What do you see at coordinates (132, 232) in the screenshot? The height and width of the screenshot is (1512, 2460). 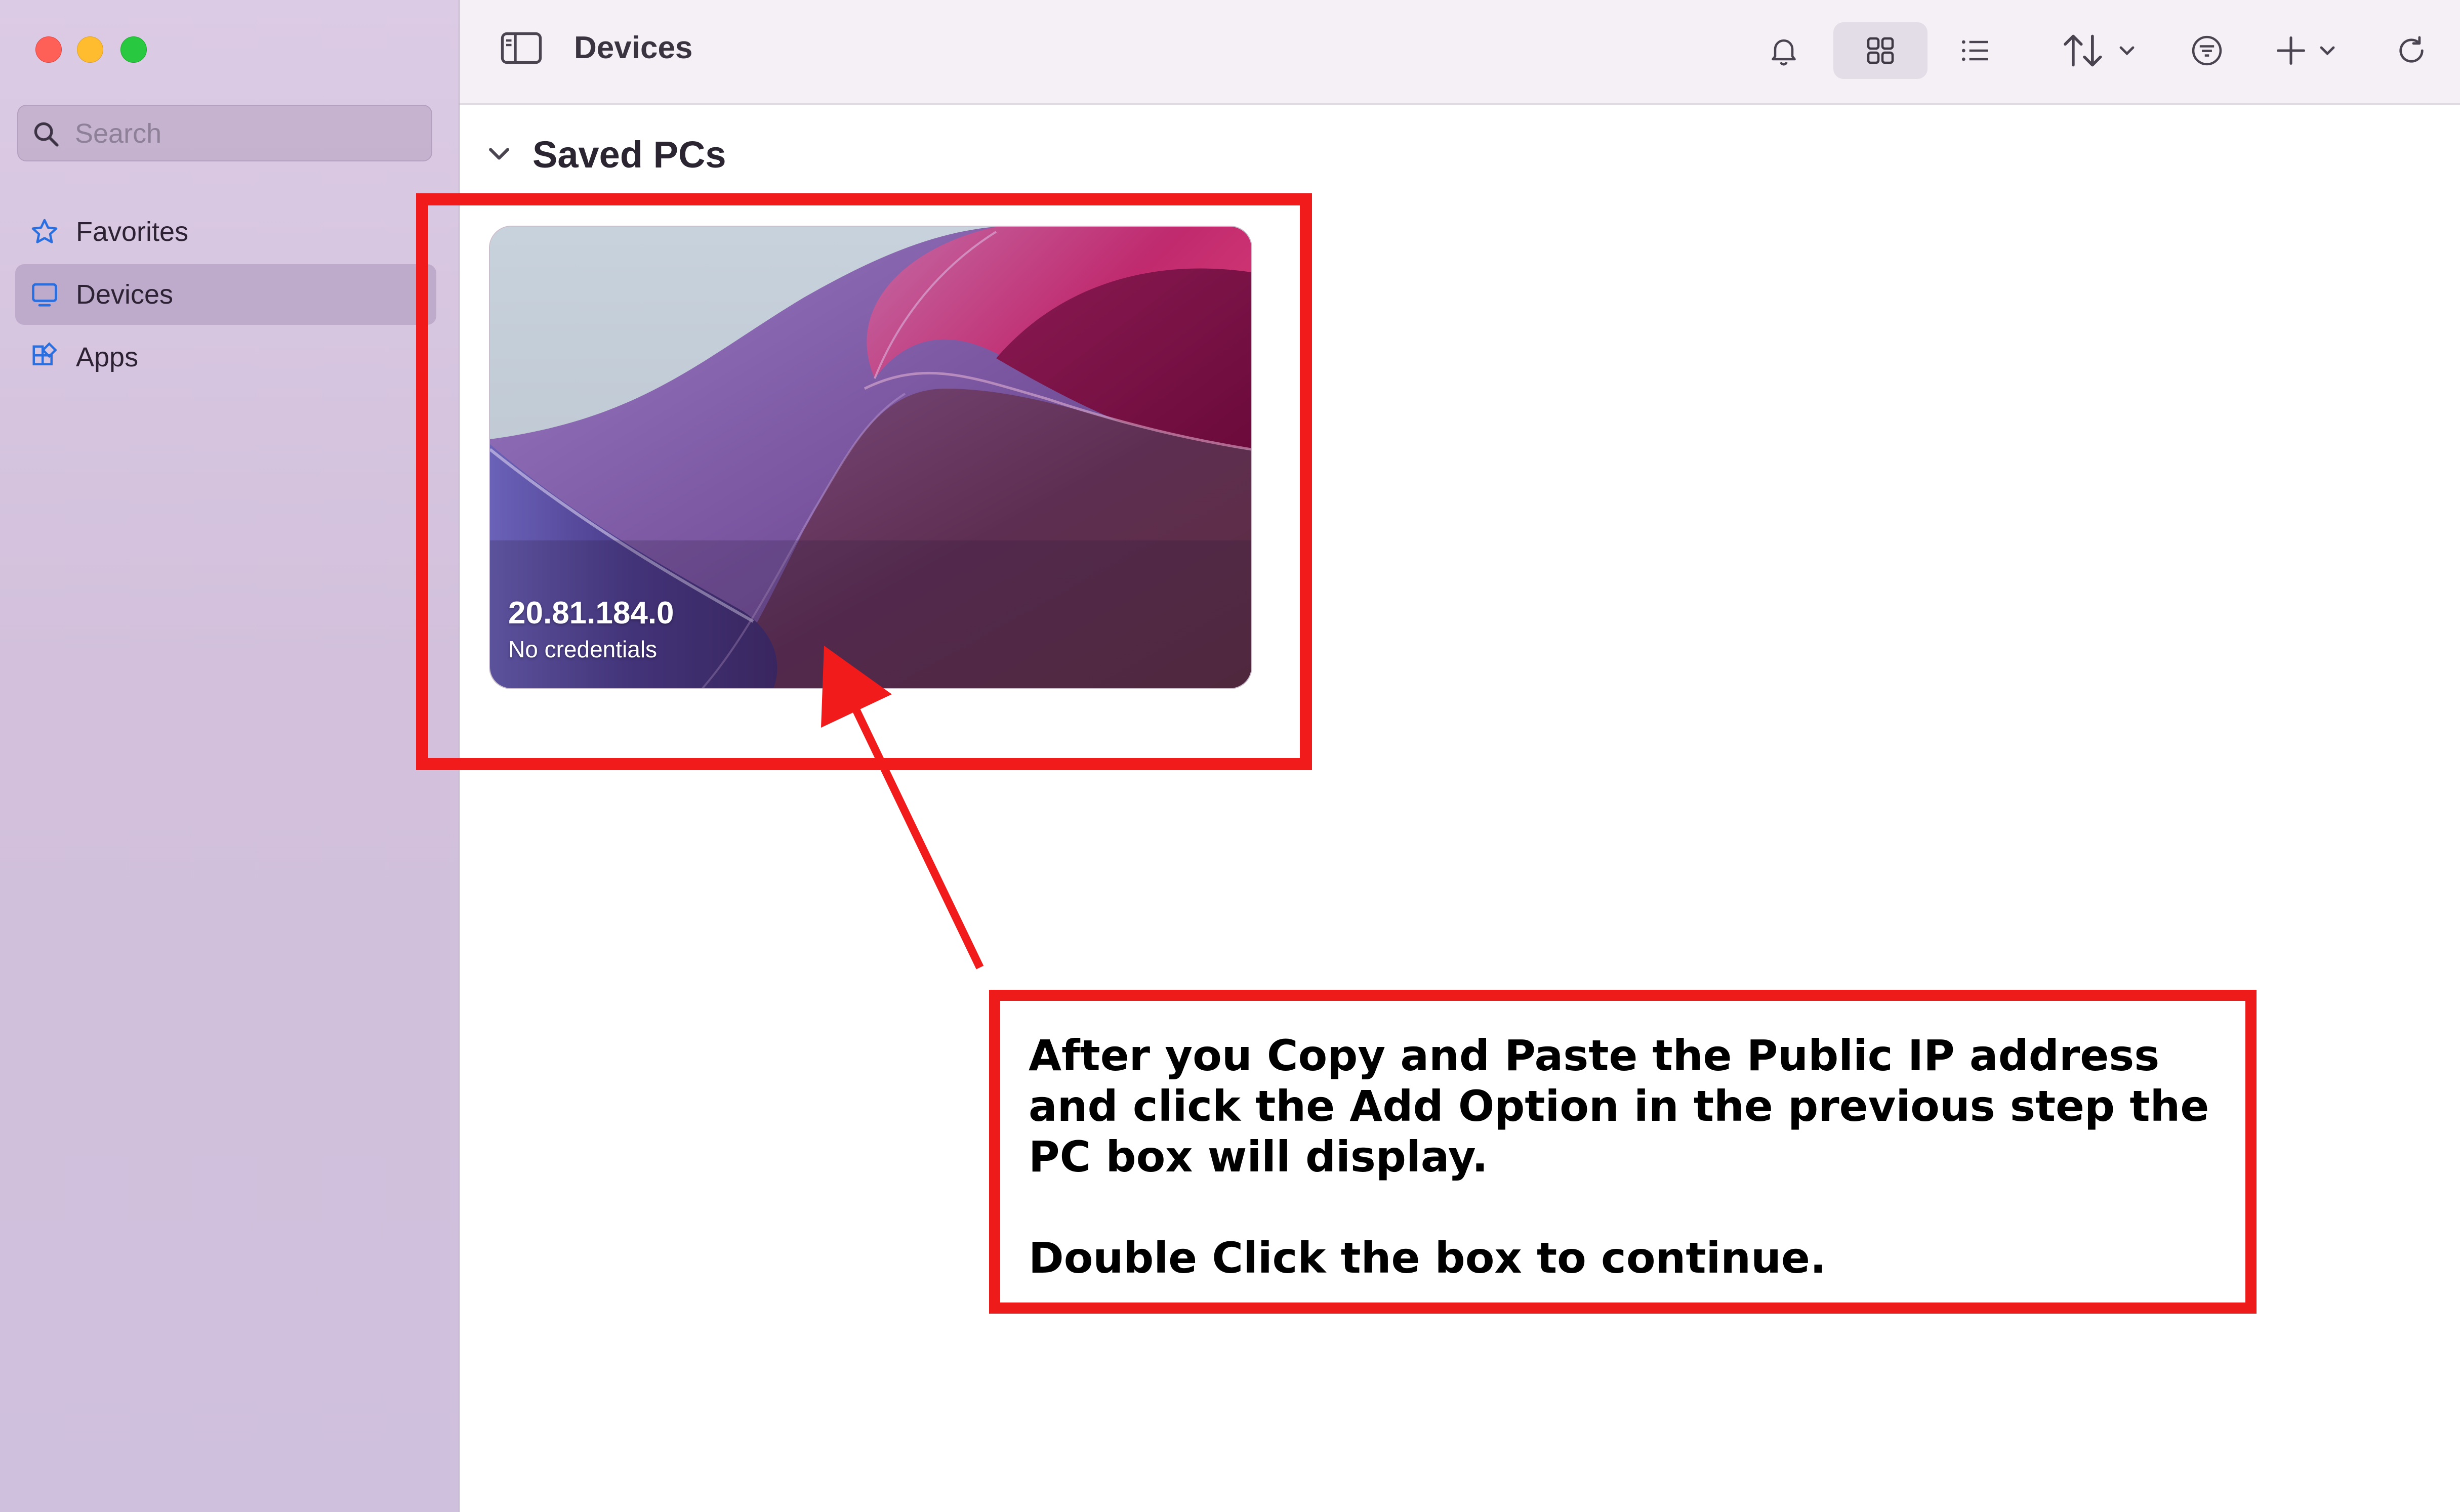 I see `sidebar-item-label: Favorites` at bounding box center [132, 232].